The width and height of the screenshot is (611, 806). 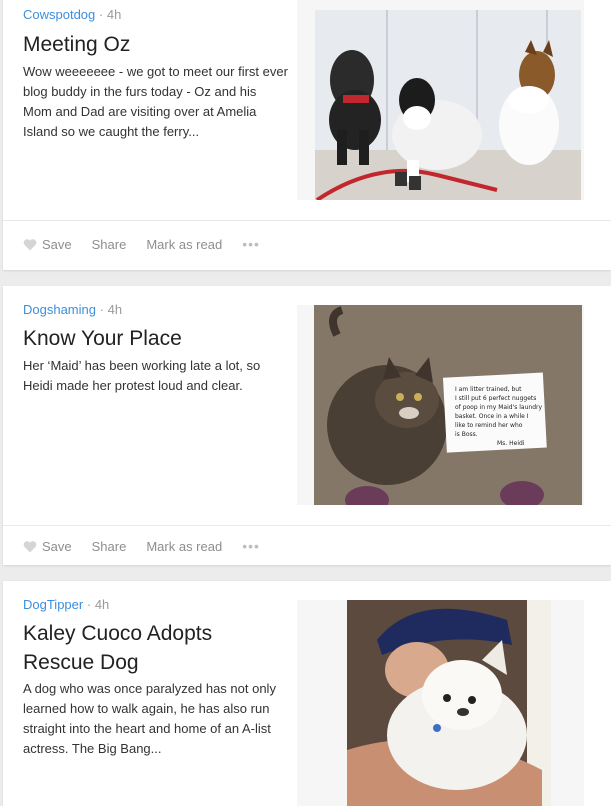 I want to click on sign-text: basket. Once in a while I, so click(x=492, y=416).